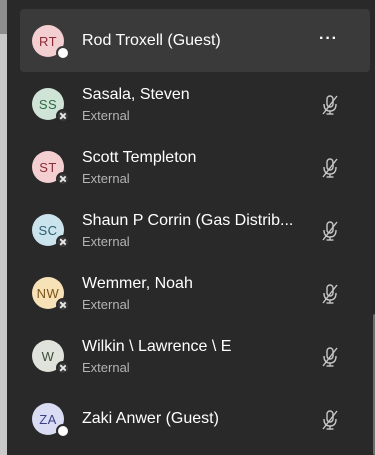 This screenshot has width=375, height=455. Describe the element at coordinates (195, 355) in the screenshot. I see `participant-row-wilkin-lawrence: W Wilkin \ Lawrence \ E External` at that location.